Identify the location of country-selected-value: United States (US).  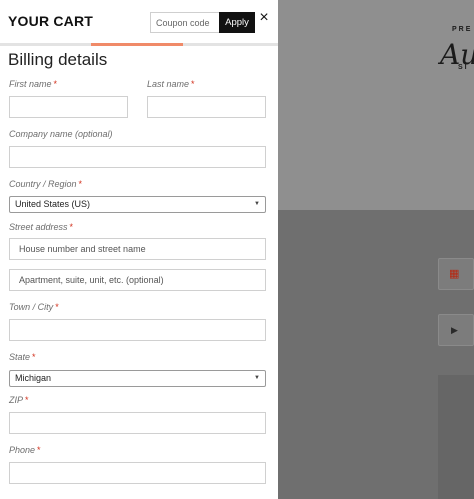
(53, 204).